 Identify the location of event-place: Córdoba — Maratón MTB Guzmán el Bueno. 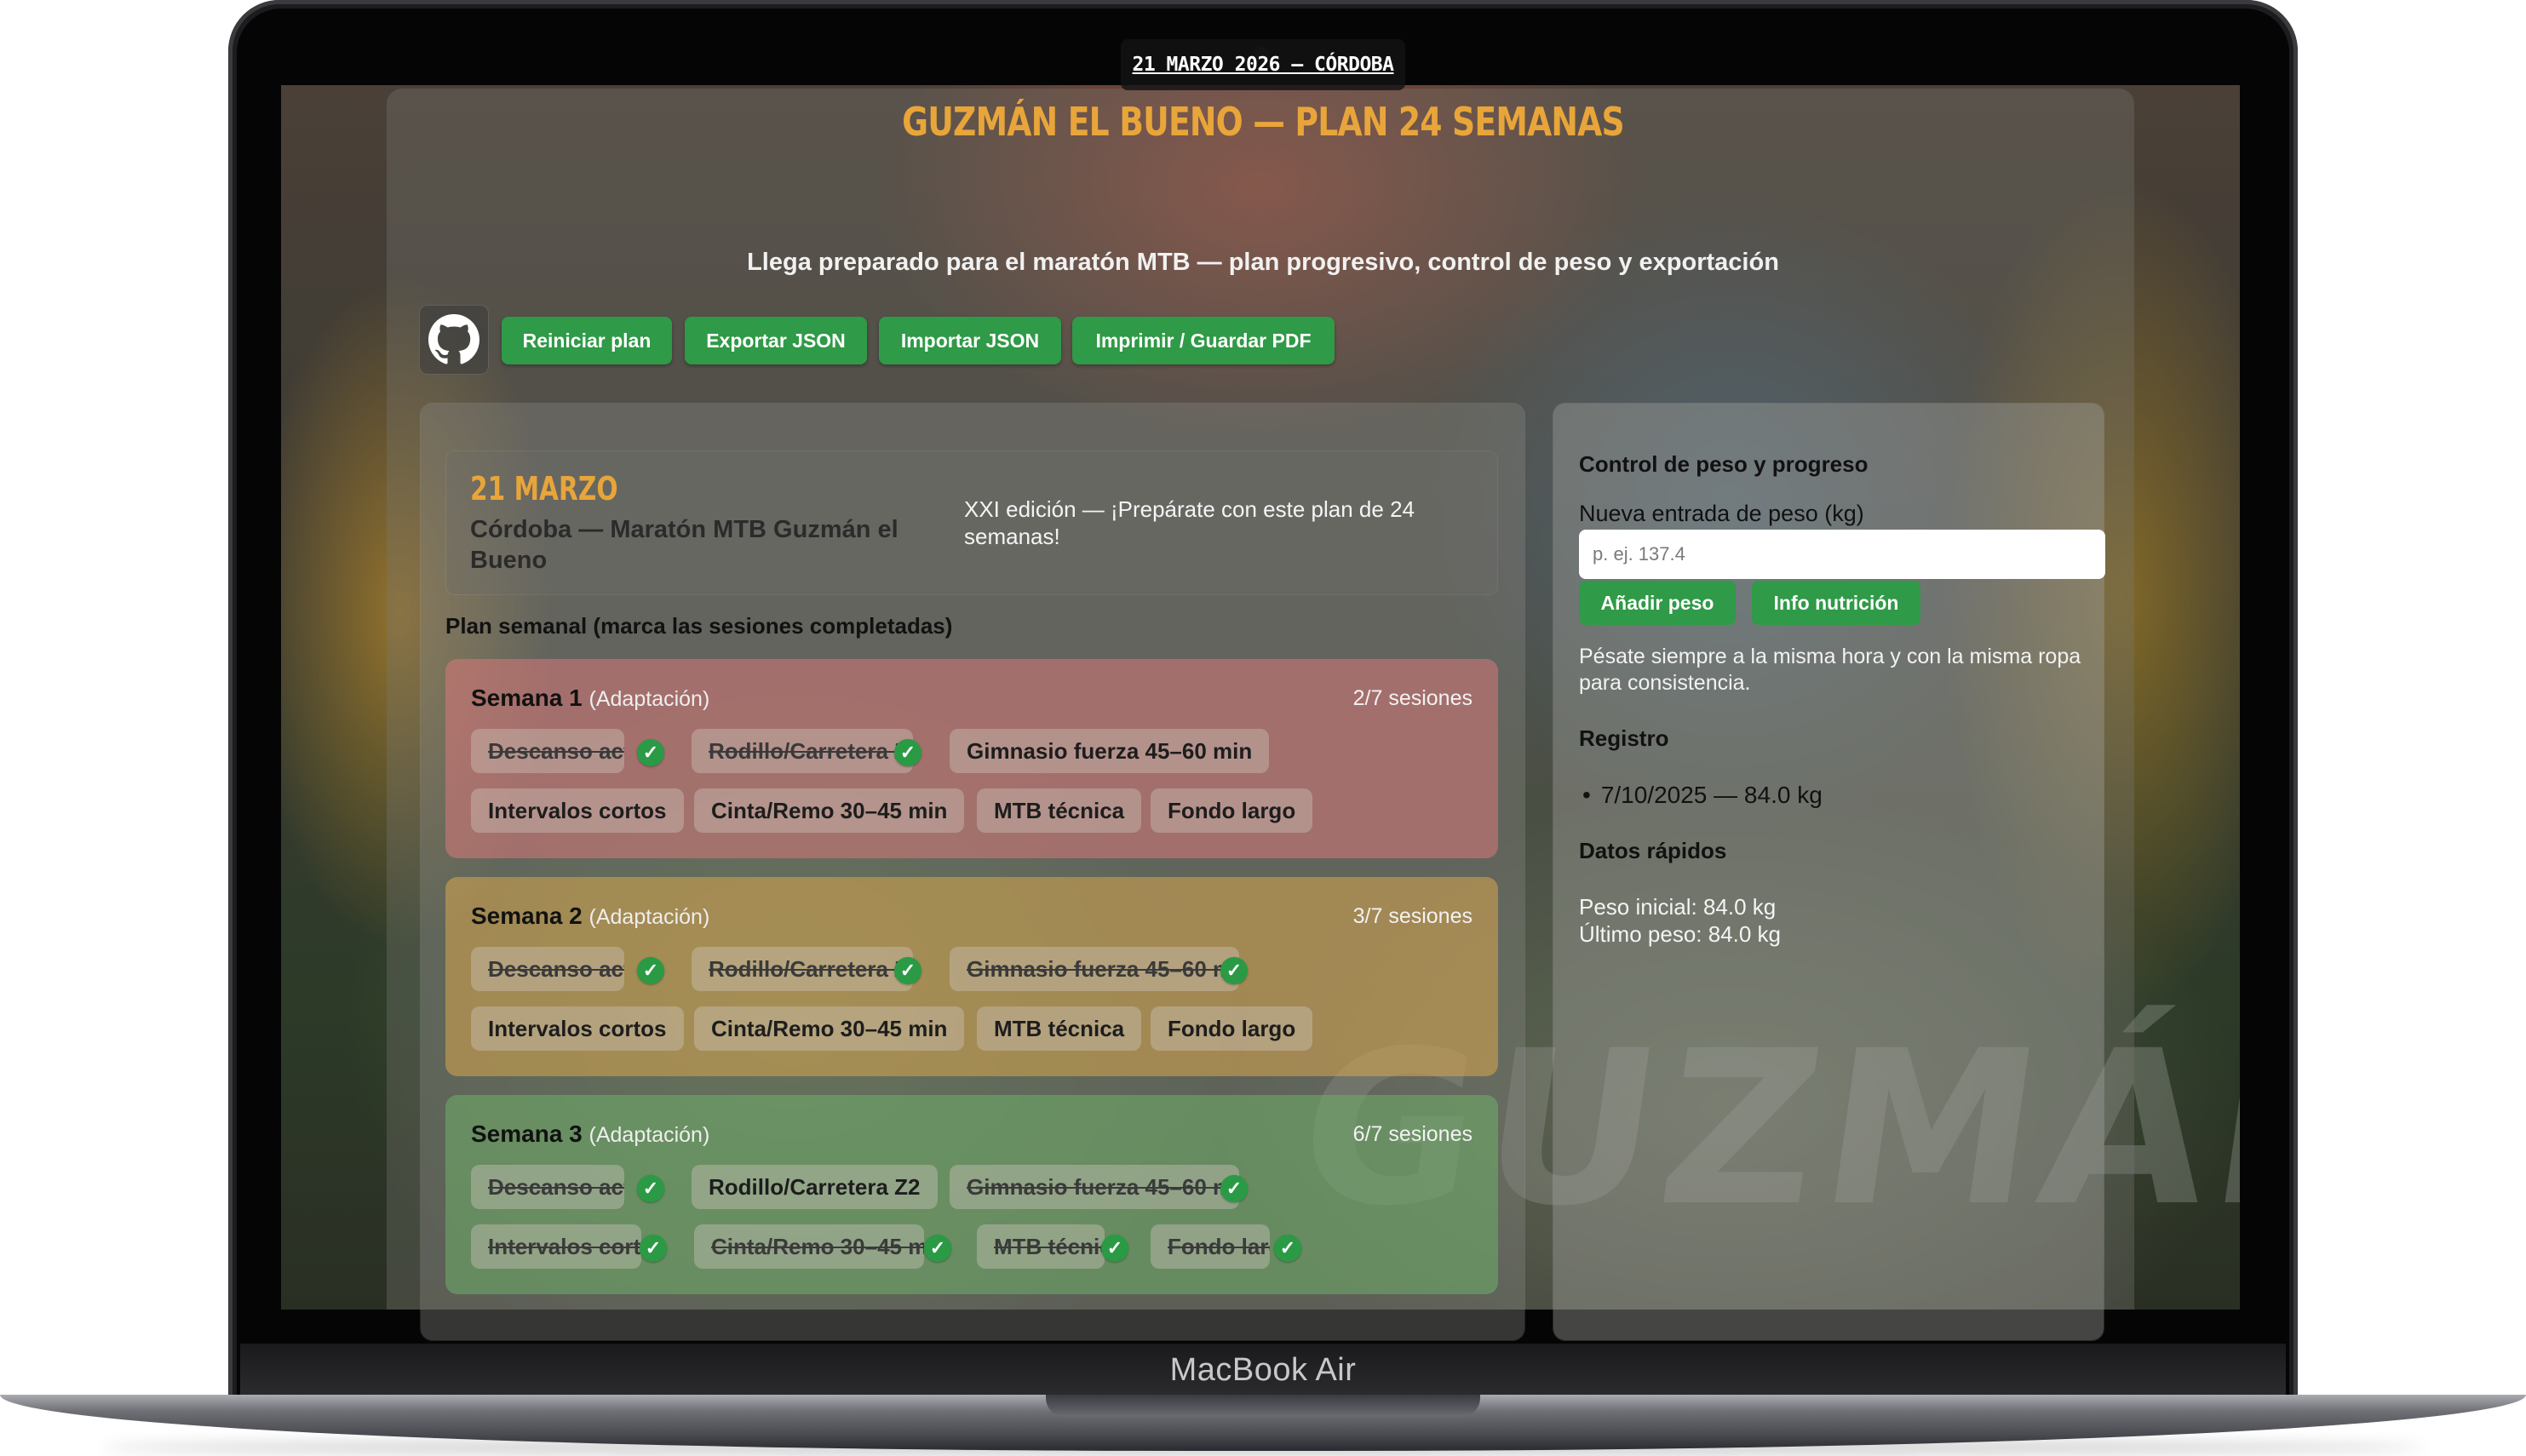
(684, 545).